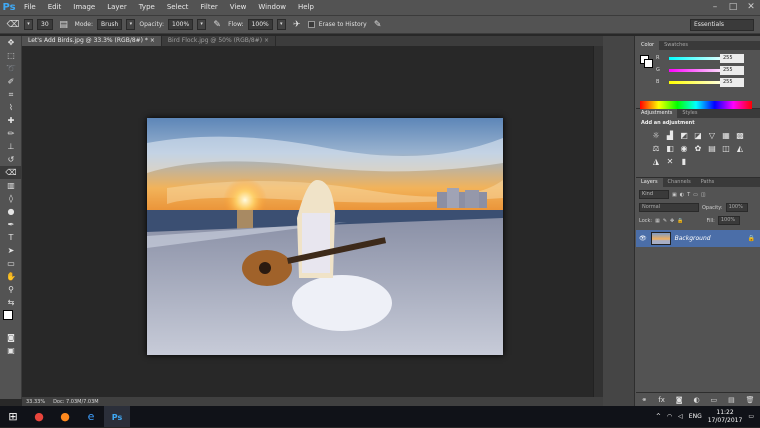 This screenshot has height=428, width=760. What do you see at coordinates (670, 135) in the screenshot?
I see `levels-icon: ▟` at bounding box center [670, 135].